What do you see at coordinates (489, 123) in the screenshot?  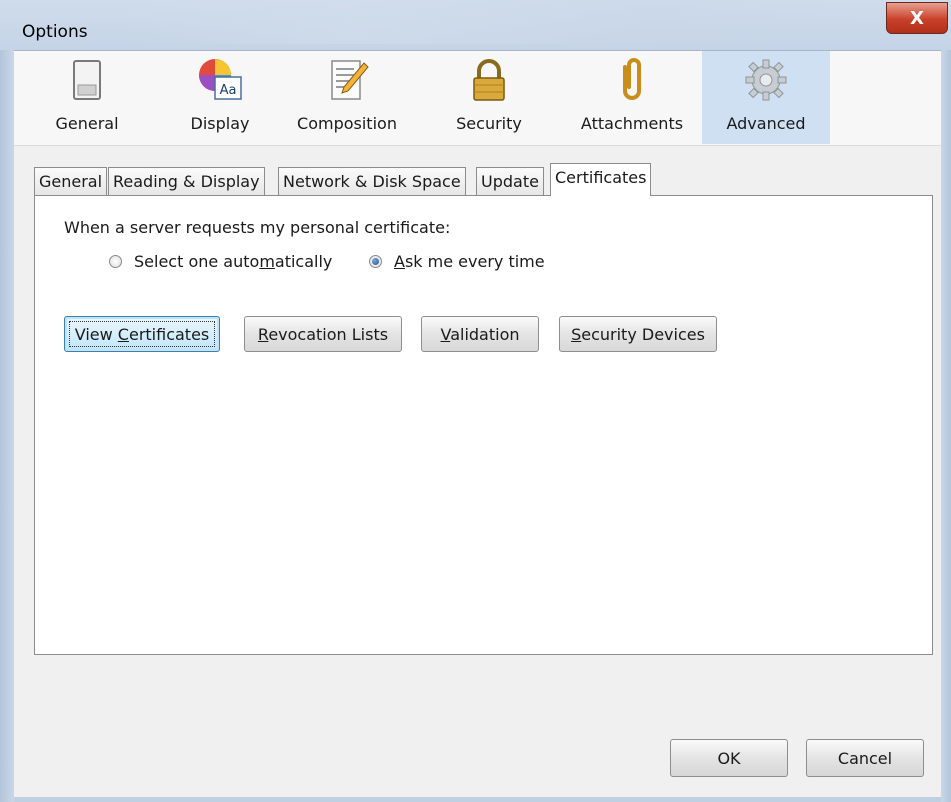 I see `toolbar-security-label: Security` at bounding box center [489, 123].